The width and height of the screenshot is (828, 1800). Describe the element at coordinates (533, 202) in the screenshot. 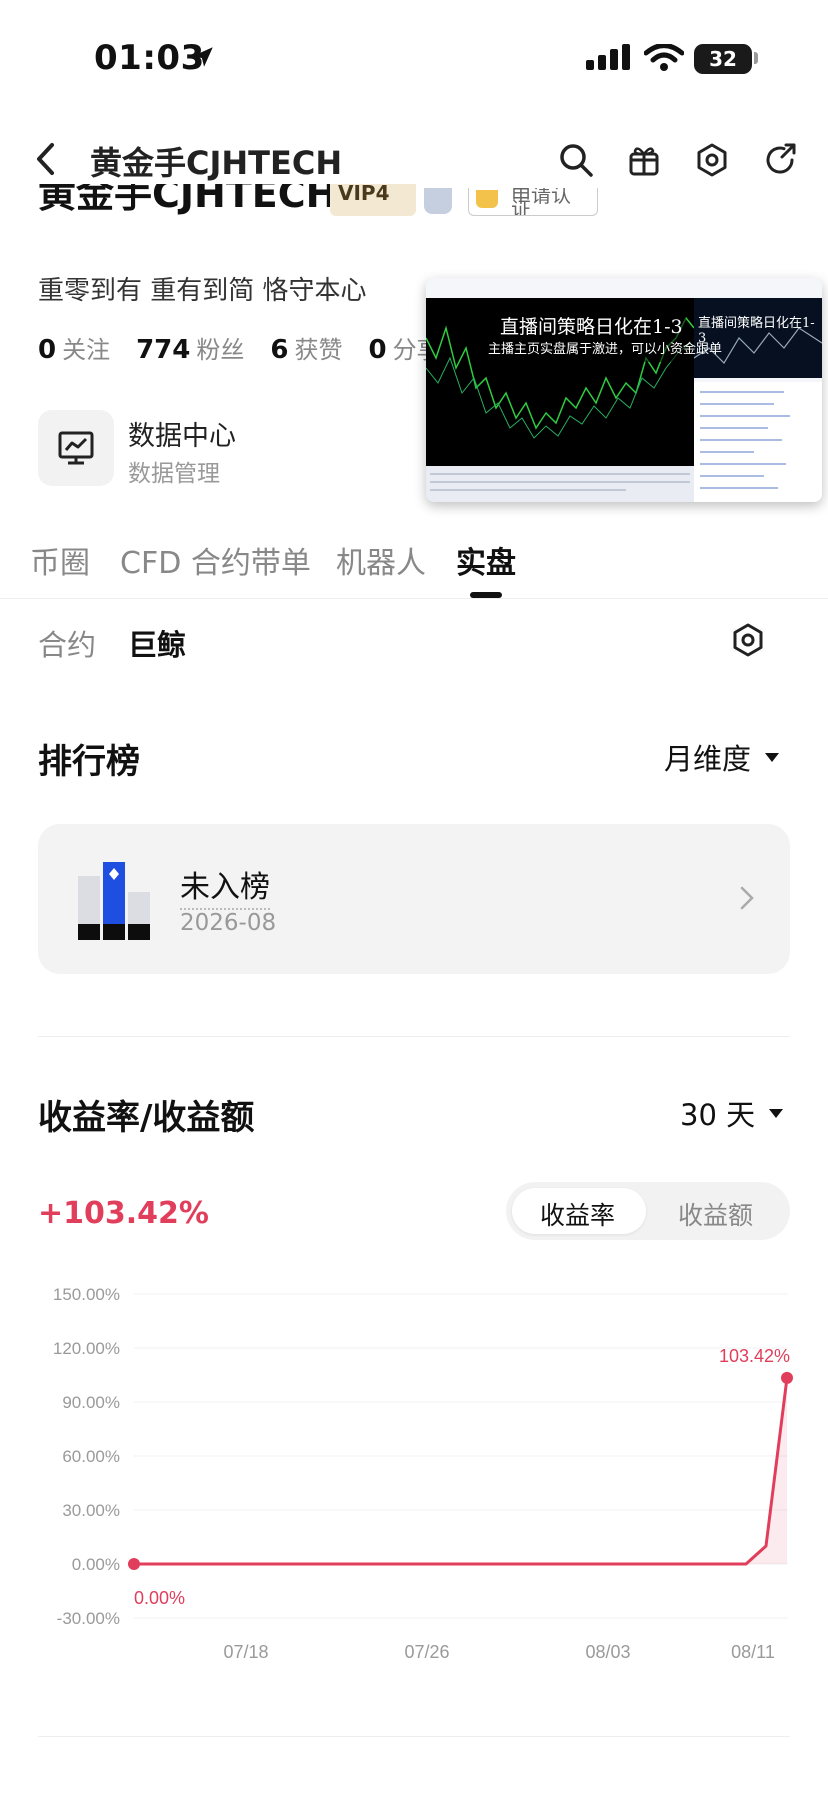

I see `apply-verification-button: 申请认证` at that location.